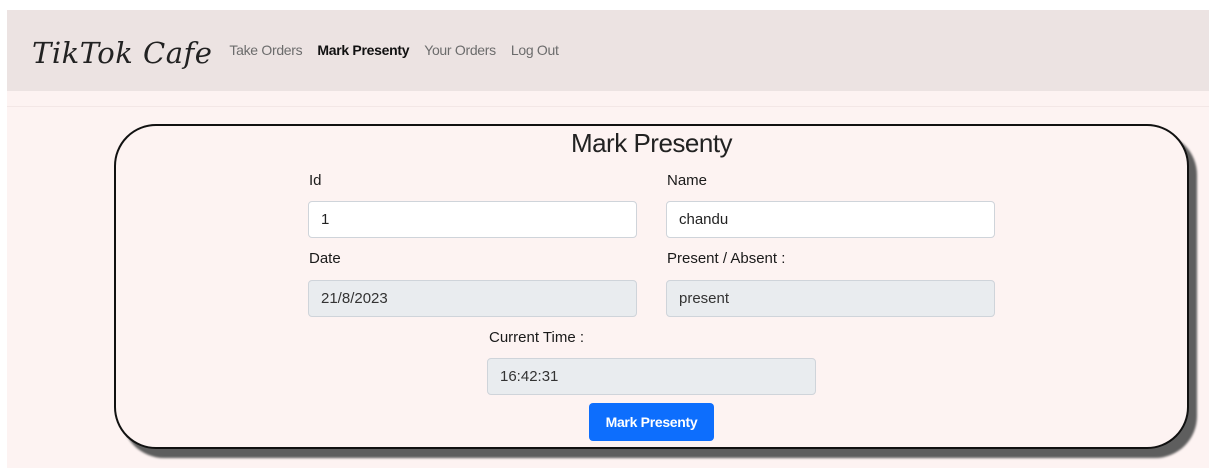 The width and height of the screenshot is (1209, 468). What do you see at coordinates (830, 219) in the screenshot?
I see `name-input` at bounding box center [830, 219].